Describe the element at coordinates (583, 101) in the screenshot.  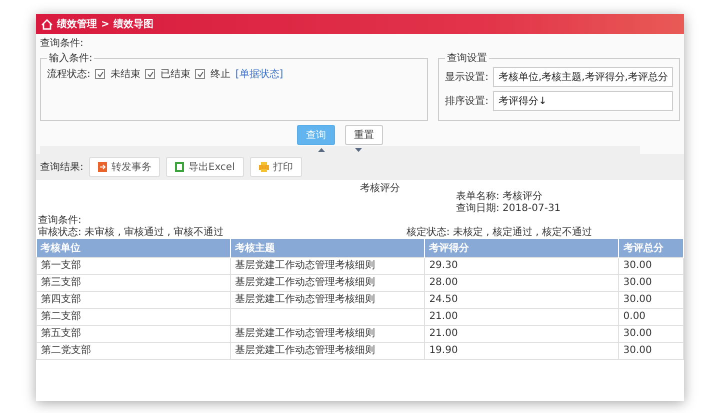
I see `input-field: 考评得分↓` at that location.